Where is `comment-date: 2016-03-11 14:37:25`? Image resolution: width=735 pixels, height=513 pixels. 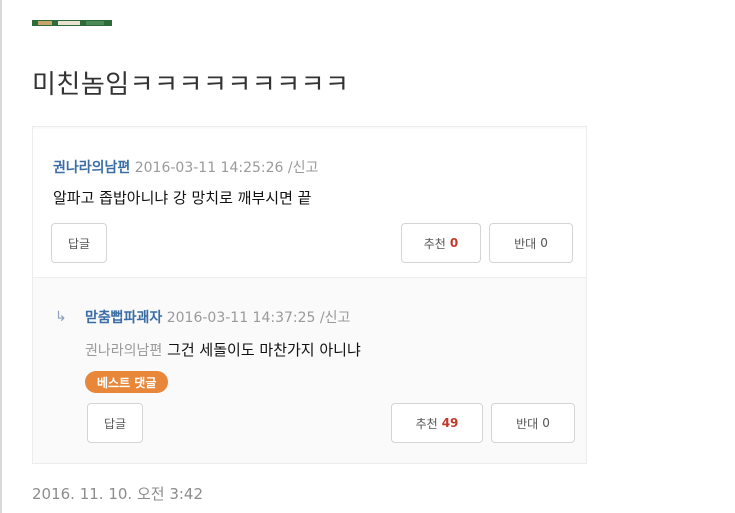
comment-date: 2016-03-11 14:37:25 is located at coordinates (241, 318).